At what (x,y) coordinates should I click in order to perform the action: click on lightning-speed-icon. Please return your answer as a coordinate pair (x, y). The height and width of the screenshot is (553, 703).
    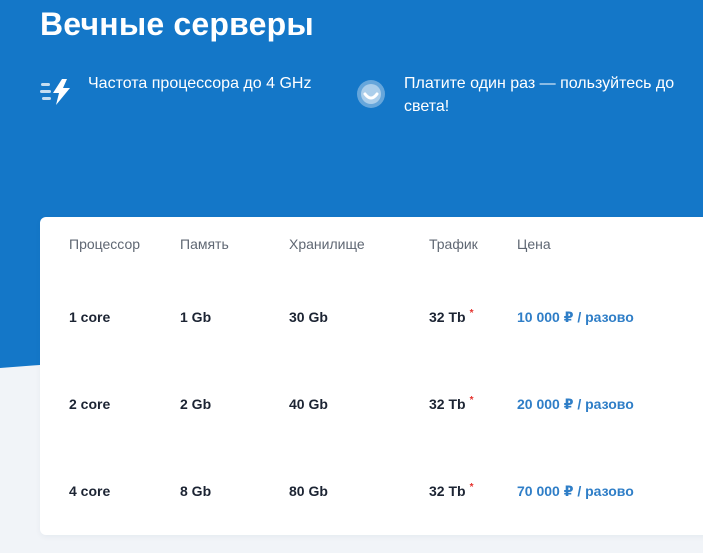
    Looking at the image, I should click on (57, 94).